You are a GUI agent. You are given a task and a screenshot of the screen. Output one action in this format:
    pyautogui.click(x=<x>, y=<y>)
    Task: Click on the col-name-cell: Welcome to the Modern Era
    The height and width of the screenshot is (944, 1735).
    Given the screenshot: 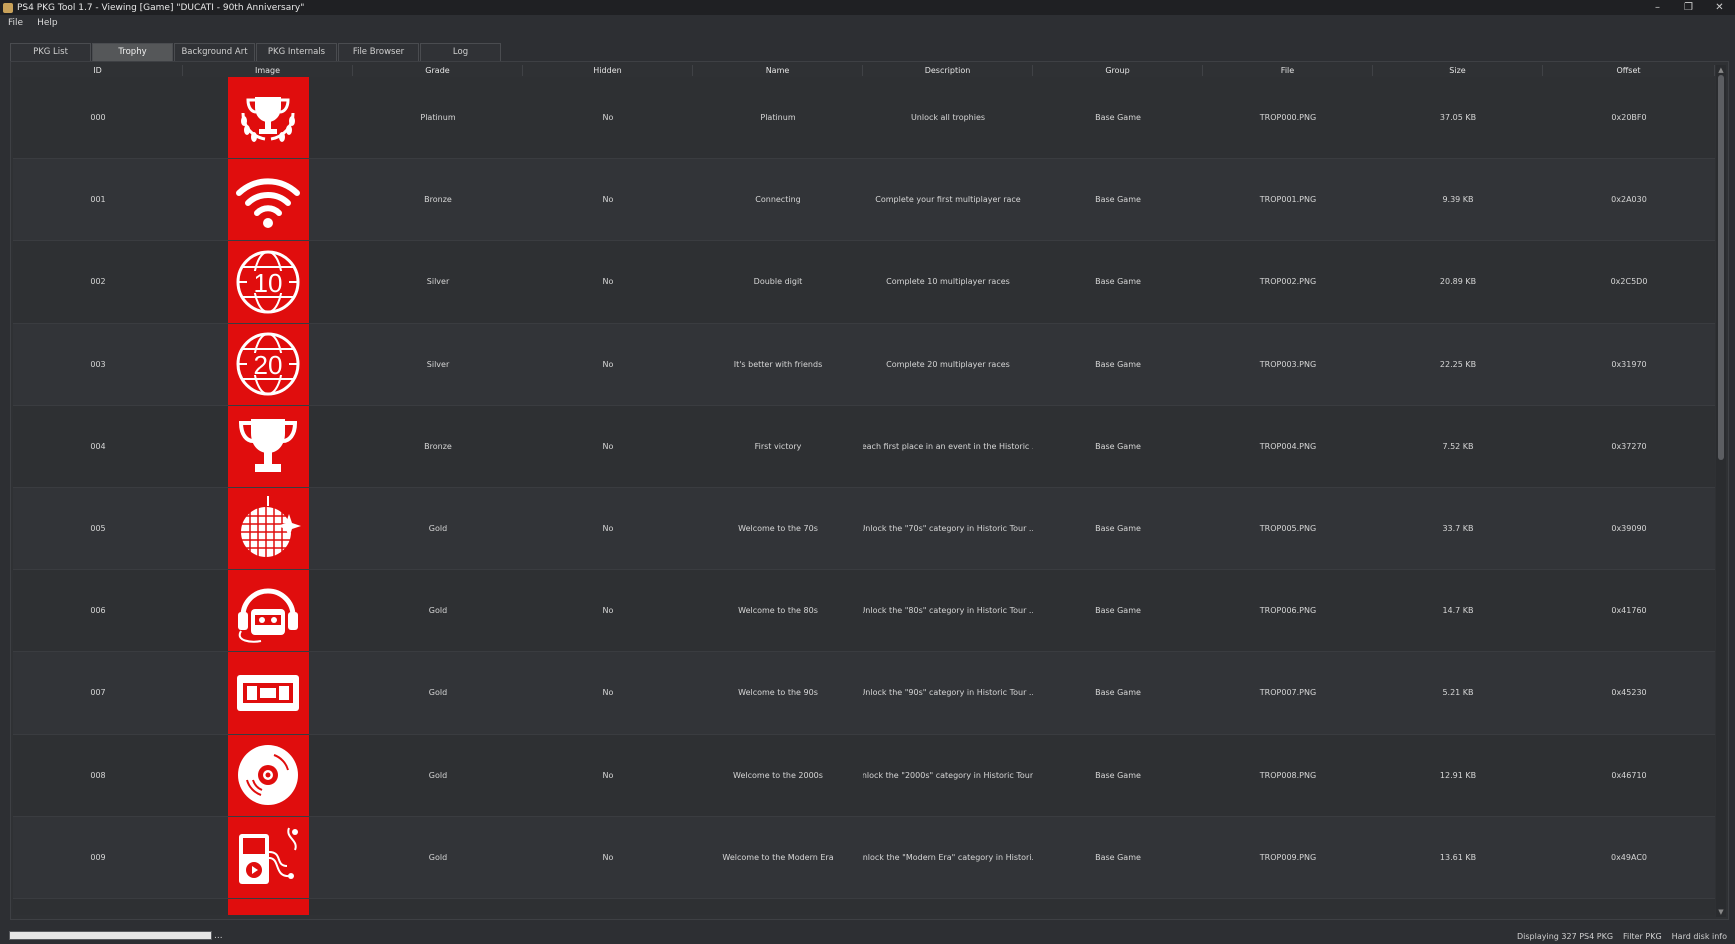 What is the action you would take?
    pyautogui.click(x=778, y=857)
    